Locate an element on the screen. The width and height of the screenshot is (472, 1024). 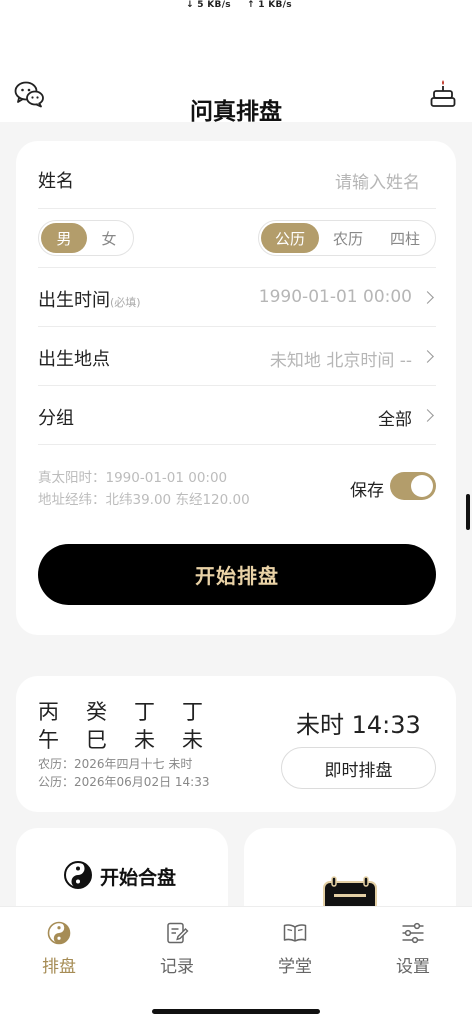
home-indicator is located at coordinates (236, 1011).